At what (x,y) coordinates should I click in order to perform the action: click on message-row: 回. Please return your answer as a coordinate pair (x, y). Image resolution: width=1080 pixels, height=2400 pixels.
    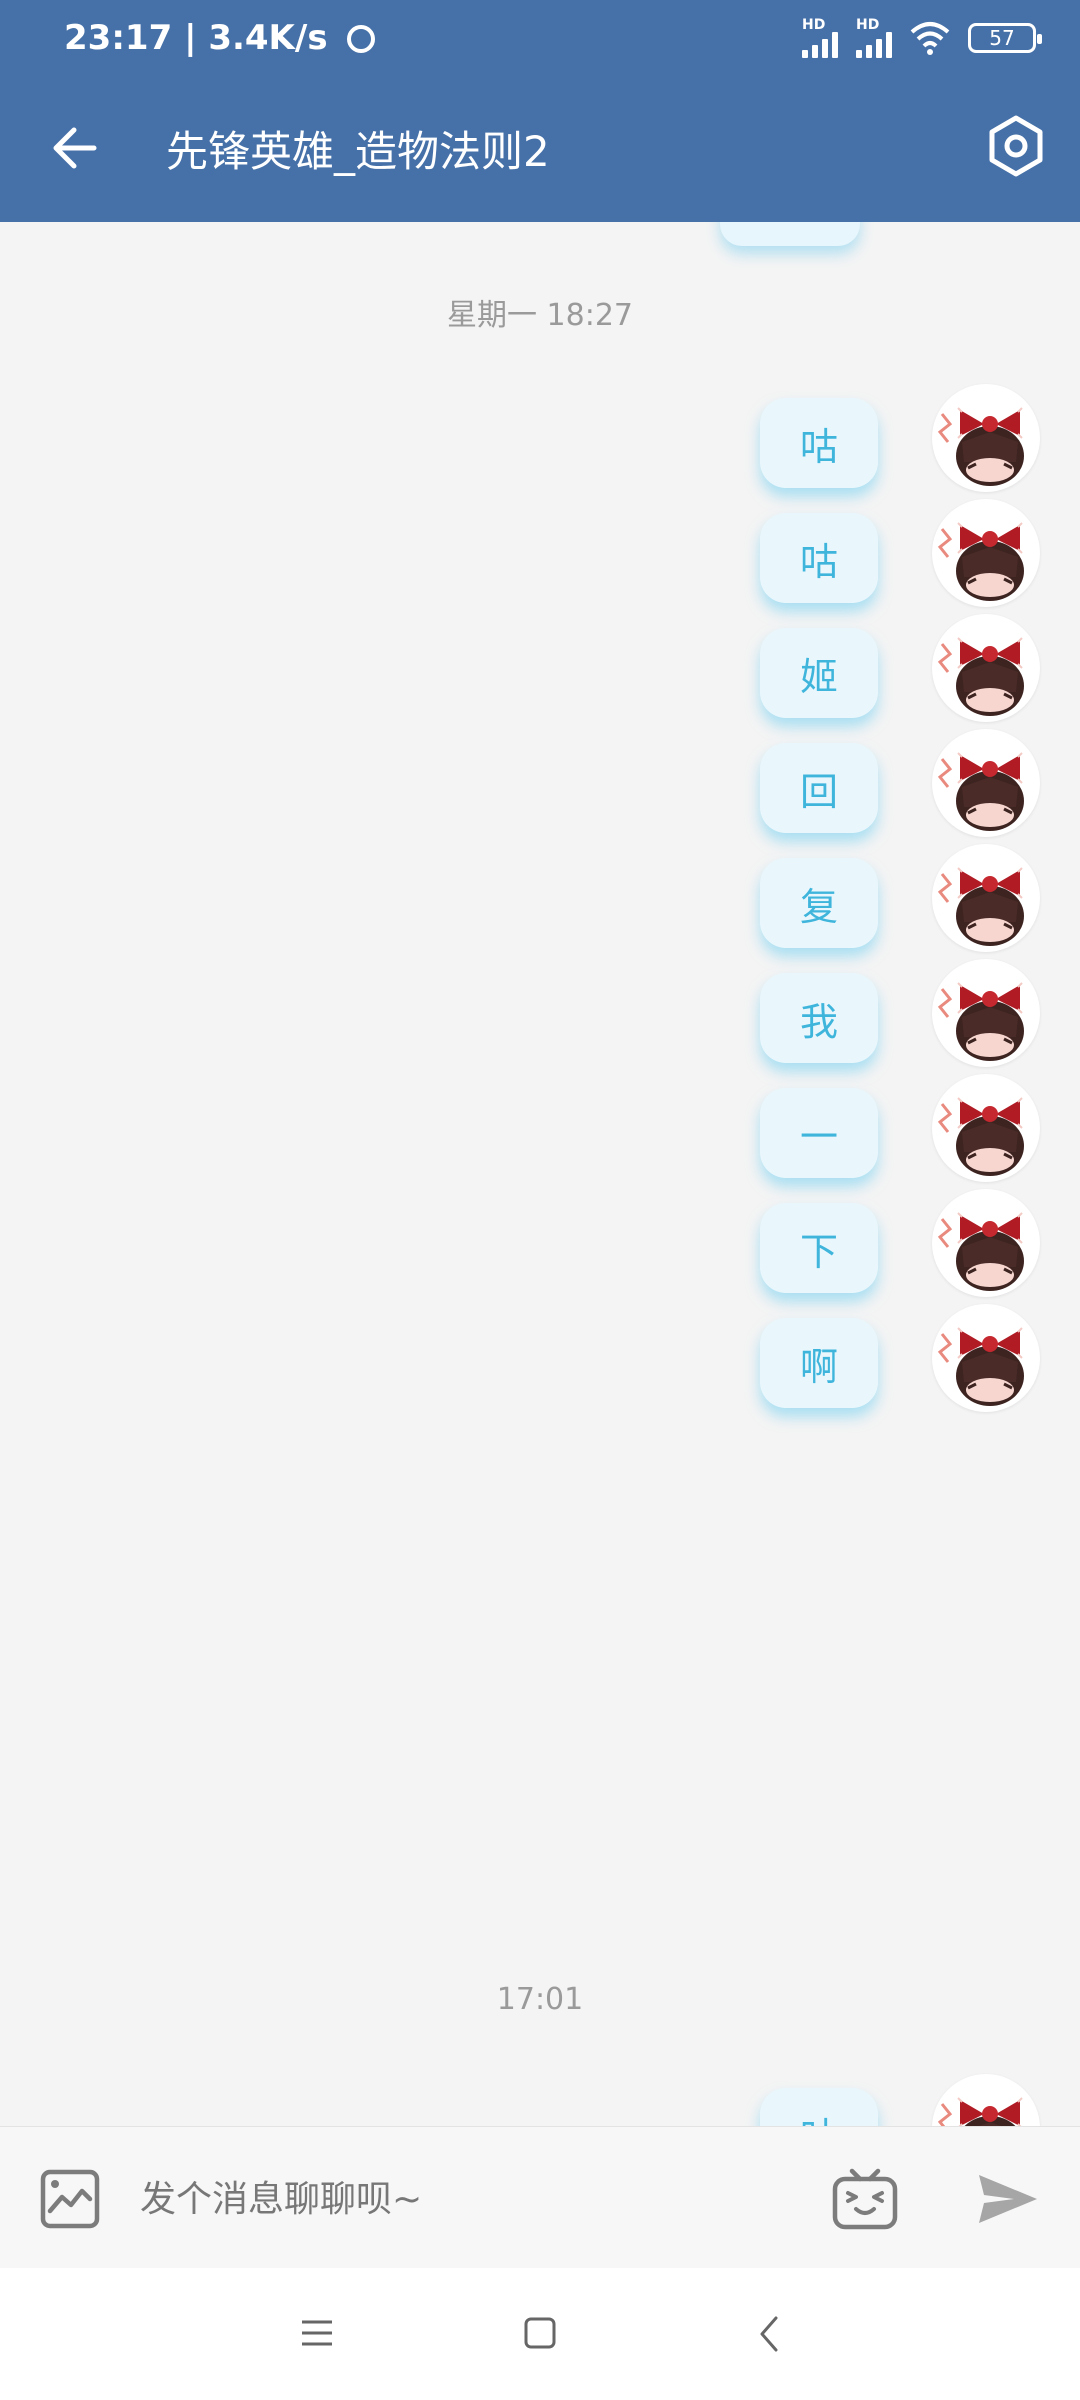
    Looking at the image, I should click on (540, 784).